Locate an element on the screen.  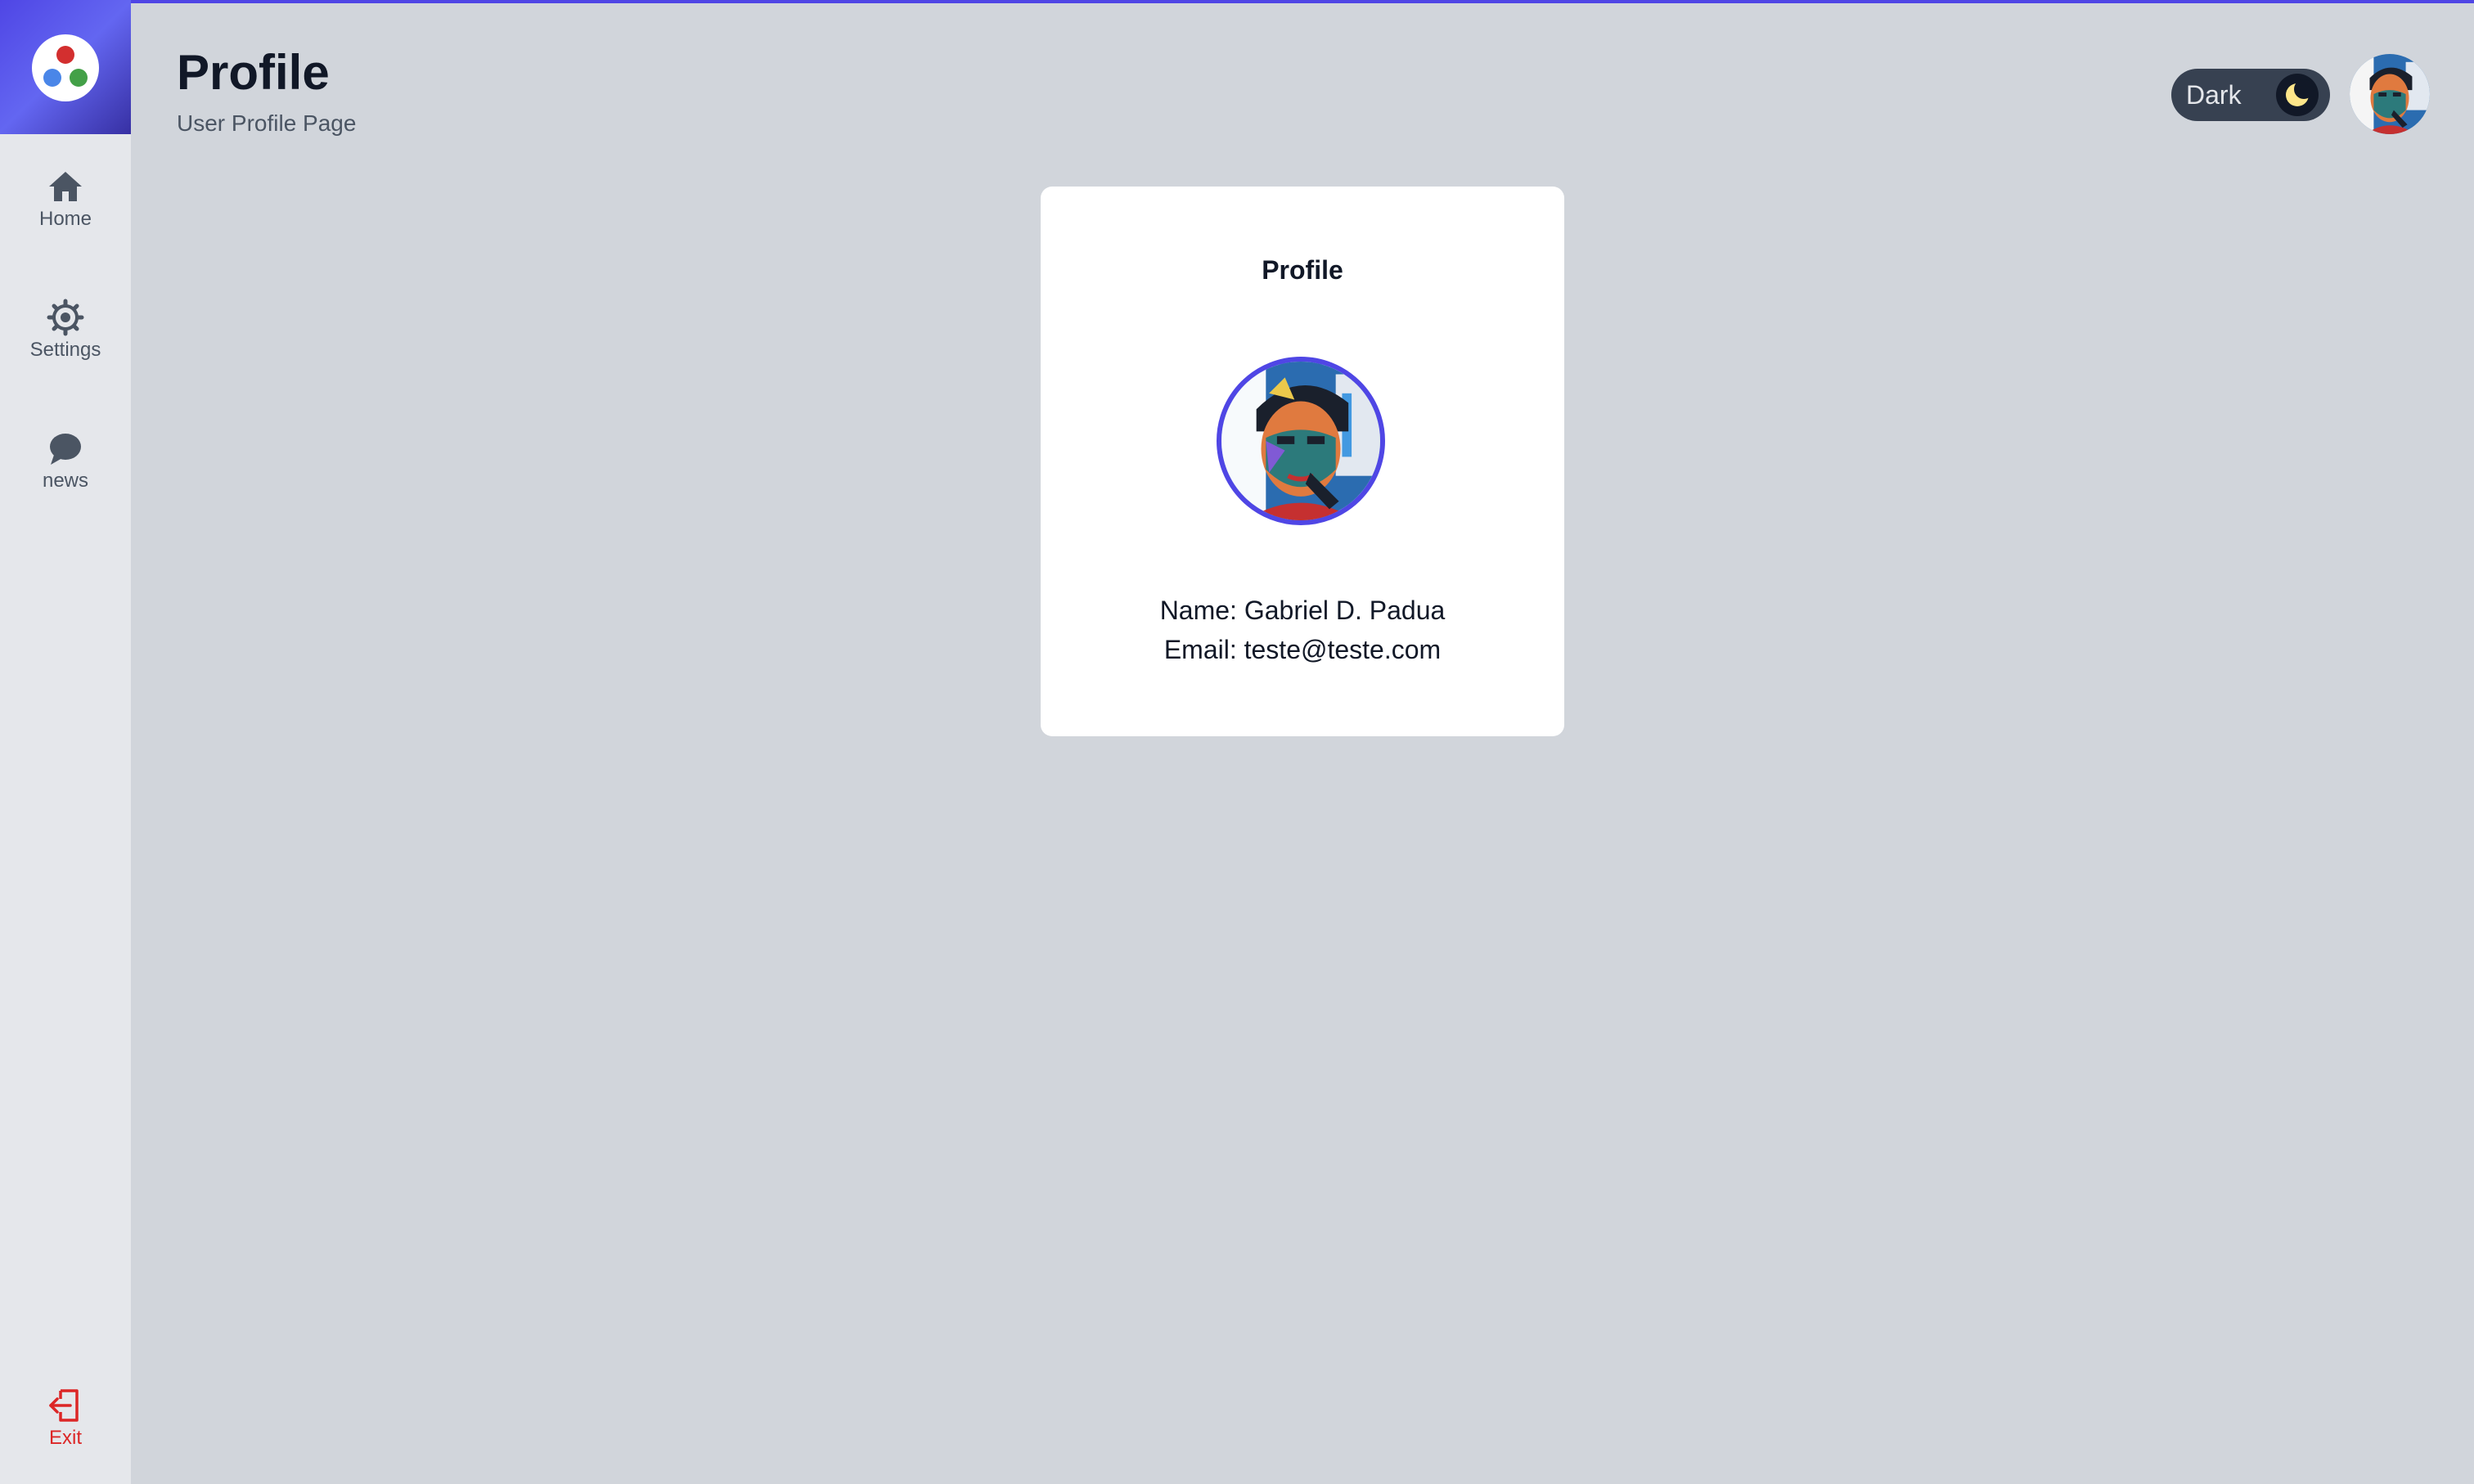
sidebar-item-label: Settings is located at coordinates (65, 350).